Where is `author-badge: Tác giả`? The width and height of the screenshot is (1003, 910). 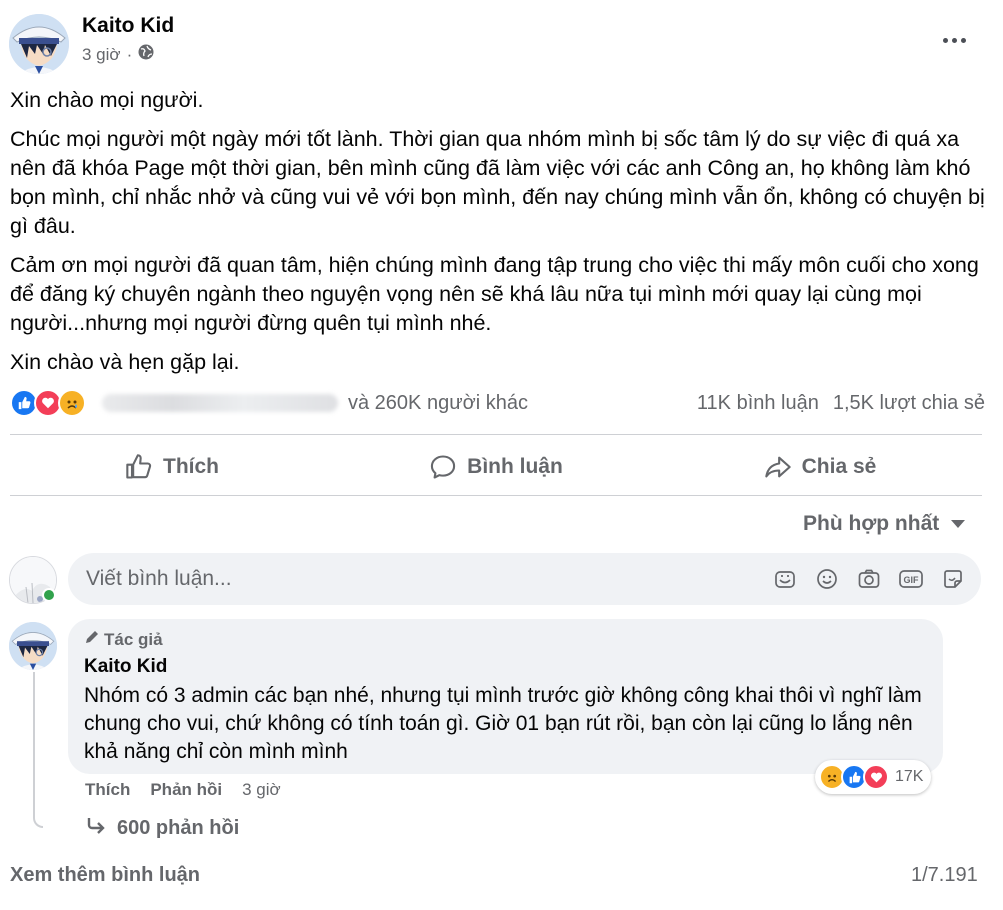
author-badge: Tác giả is located at coordinates (505, 639).